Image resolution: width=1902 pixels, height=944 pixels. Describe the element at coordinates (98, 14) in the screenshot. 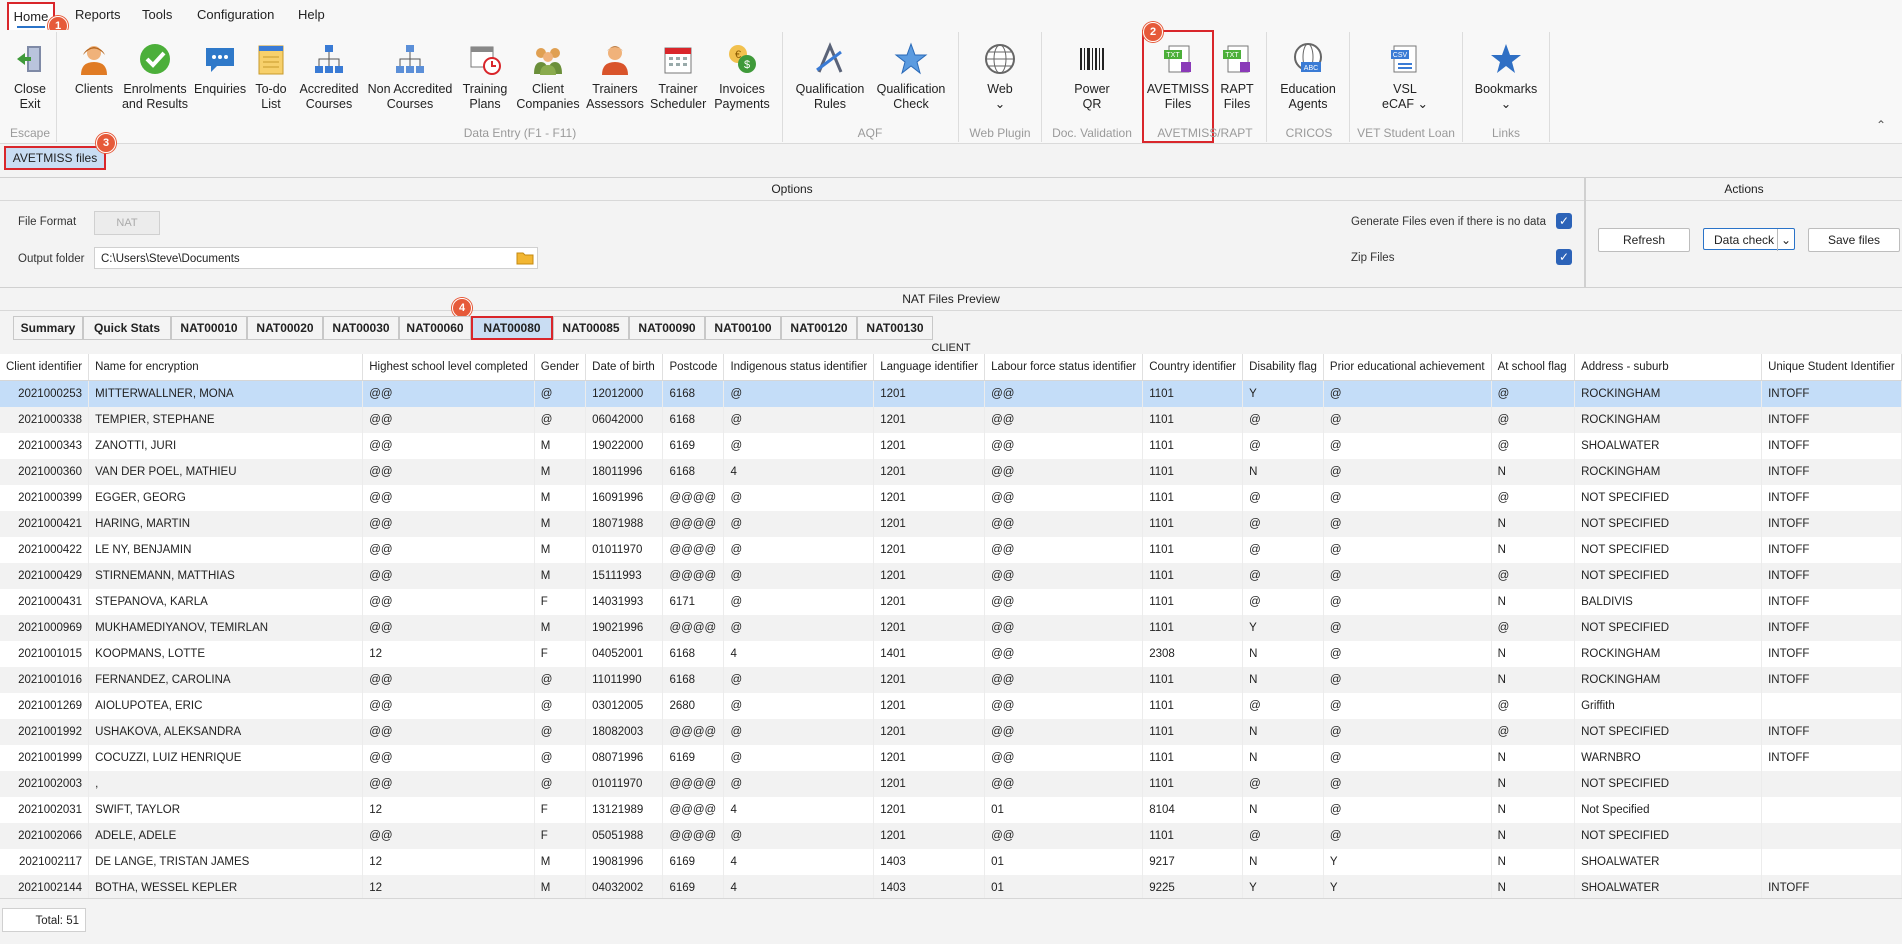

I see `menu-reports: Reports` at that location.